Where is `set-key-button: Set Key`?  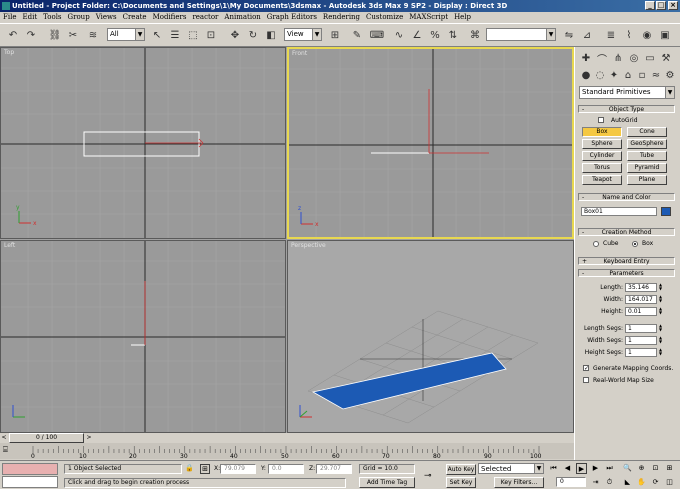
set-key-button: Set Key is located at coordinates (461, 482).